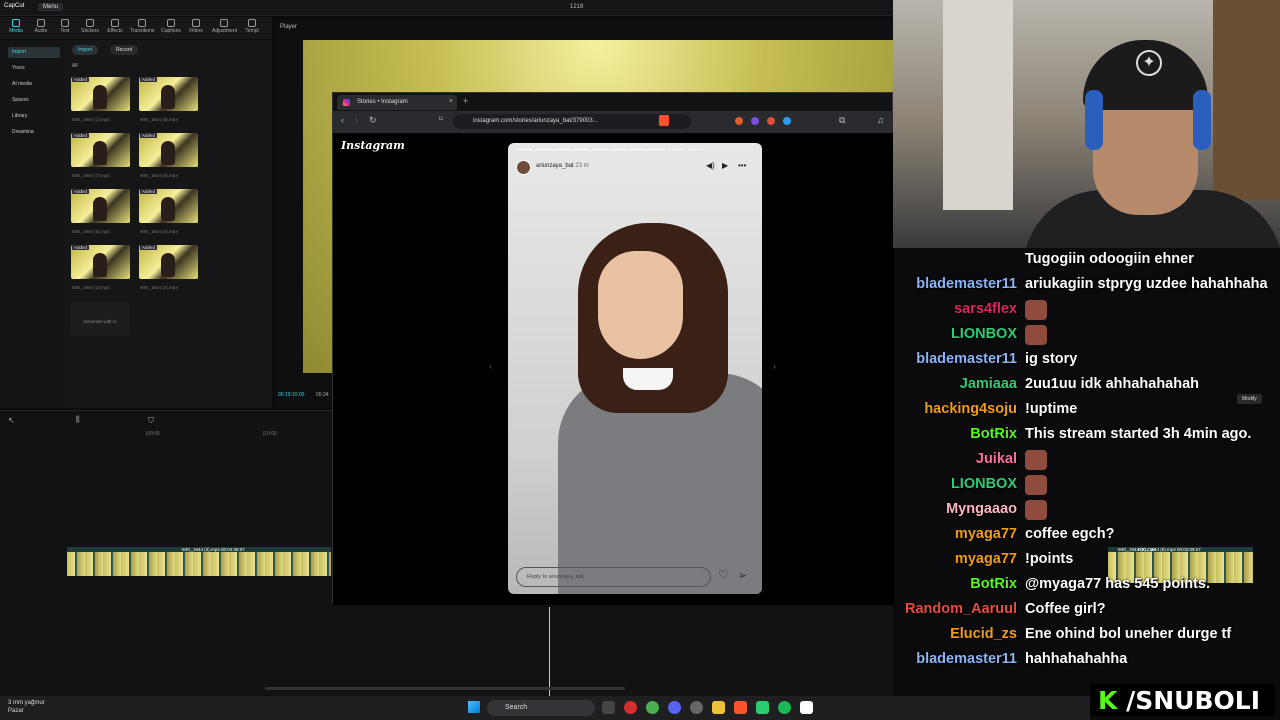 The width and height of the screenshot is (1280, 720). Describe the element at coordinates (199, 561) in the screenshot. I see `timeline-clip: IMG_1944 (3).mp4 00:04:38:07` at that location.